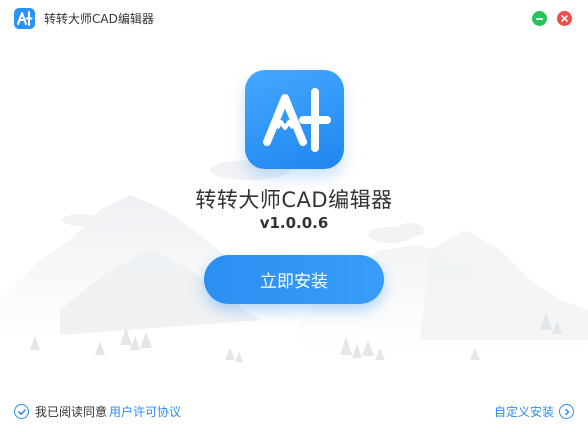 The width and height of the screenshot is (588, 432). I want to click on agree-text: 我已阅读同意, so click(71, 412).